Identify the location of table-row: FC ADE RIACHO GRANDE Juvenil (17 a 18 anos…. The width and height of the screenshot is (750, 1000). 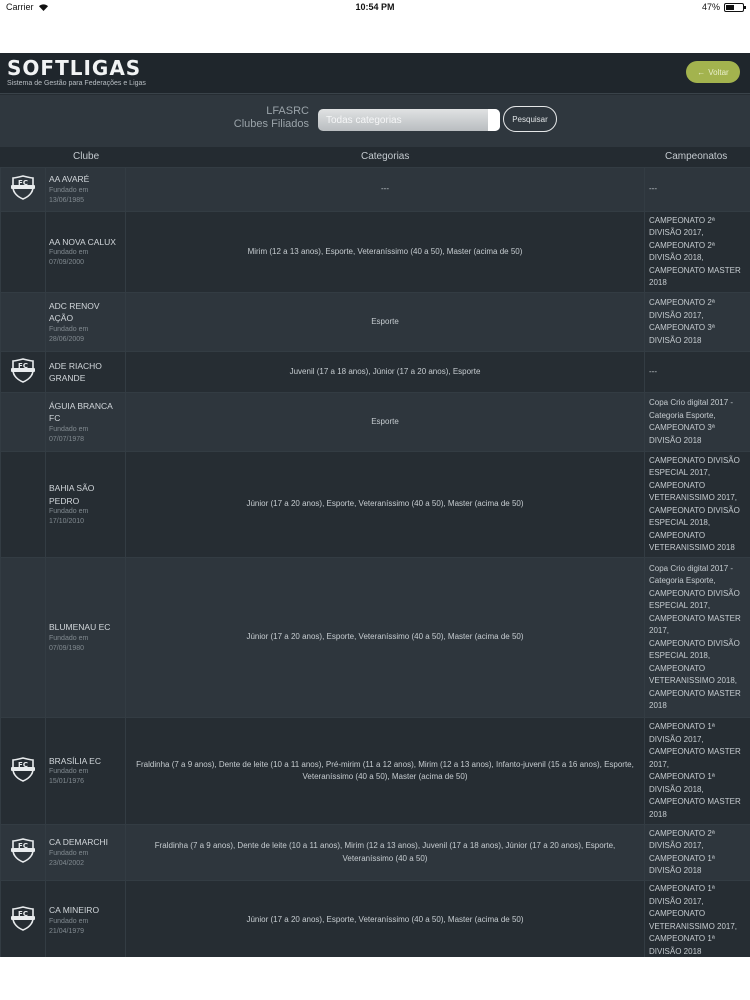
(375, 372).